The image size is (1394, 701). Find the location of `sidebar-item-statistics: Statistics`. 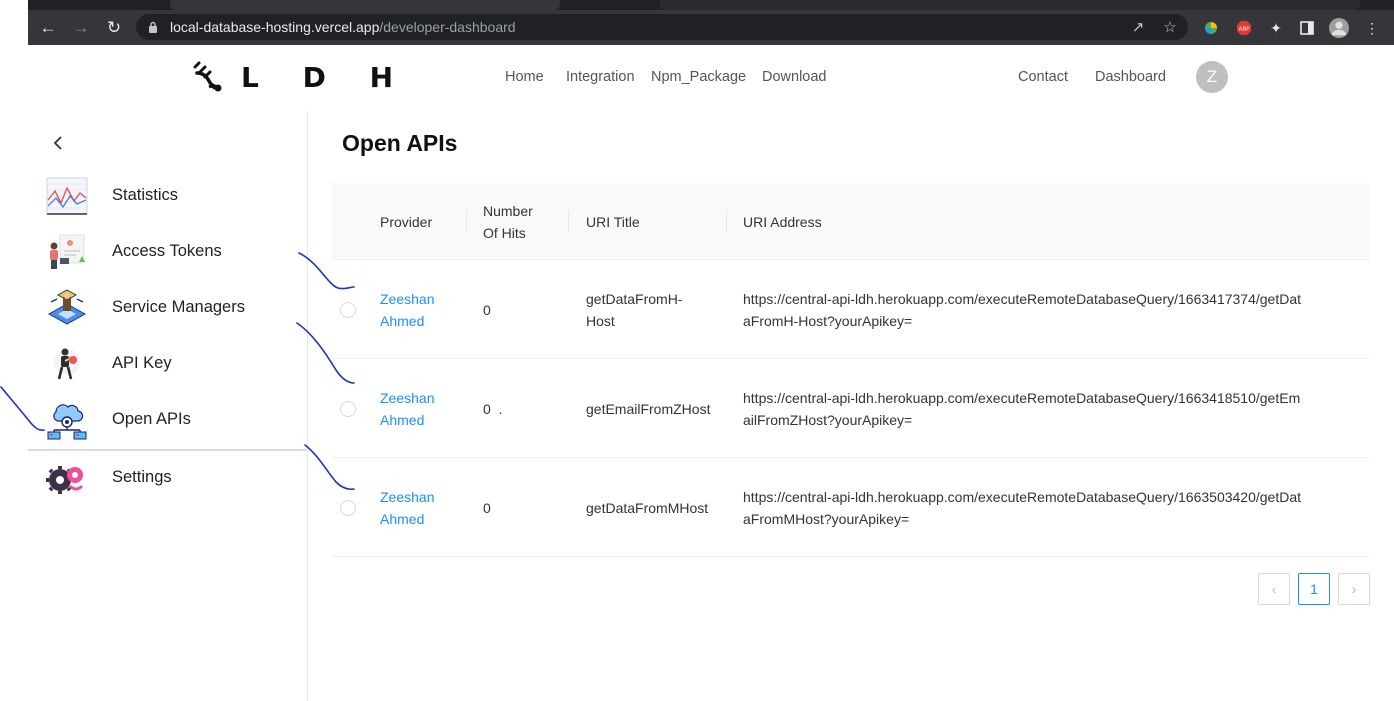

sidebar-item-statistics: Statistics is located at coordinates (167, 196).